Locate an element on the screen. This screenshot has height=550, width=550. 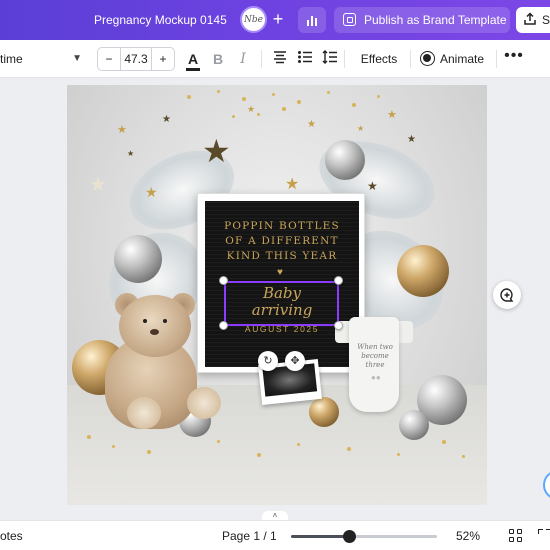
rotate-icon: ↻ is located at coordinates (268, 361).